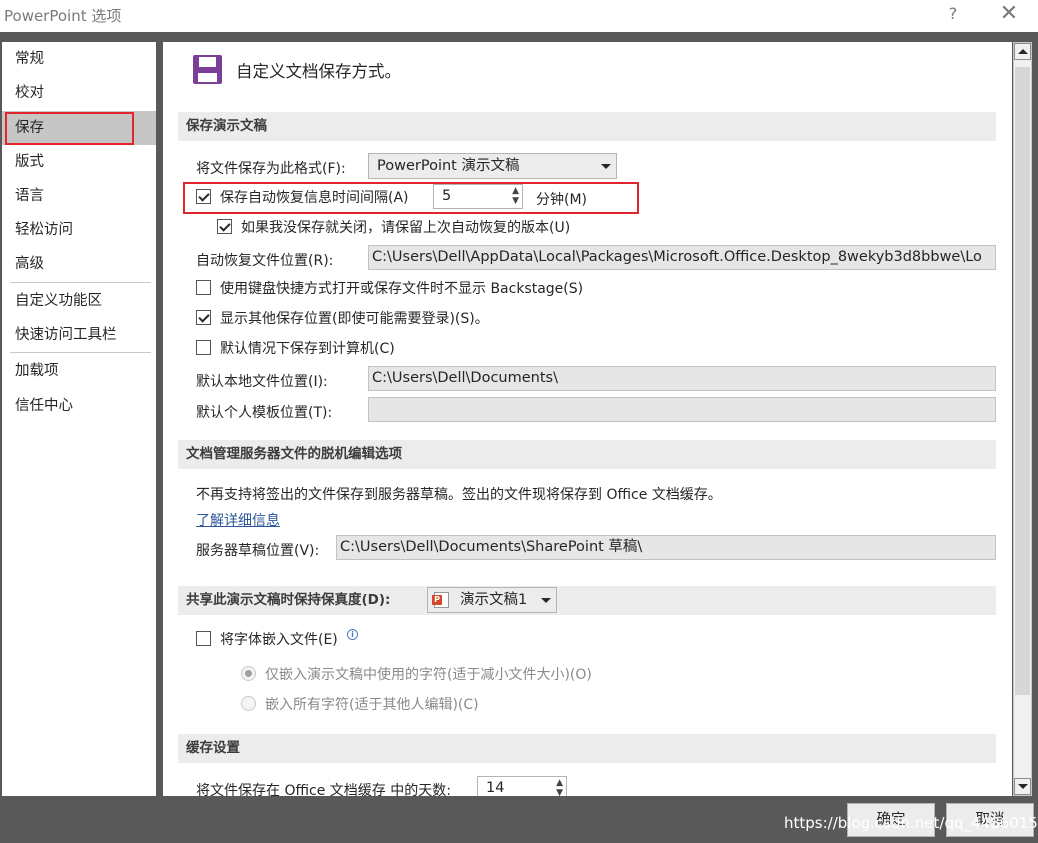 Image resolution: width=1038 pixels, height=843 pixels. What do you see at coordinates (79, 196) in the screenshot?
I see `sidebar-item-language: 语言` at bounding box center [79, 196].